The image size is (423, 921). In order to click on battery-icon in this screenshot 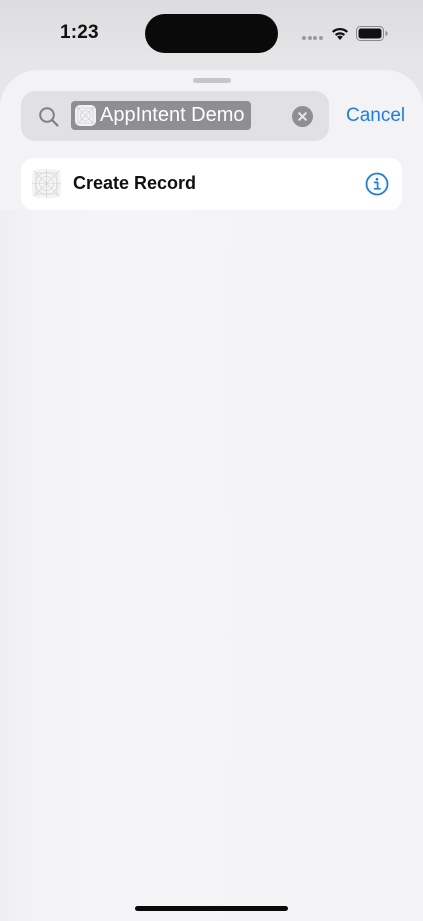, I will do `click(372, 33)`.